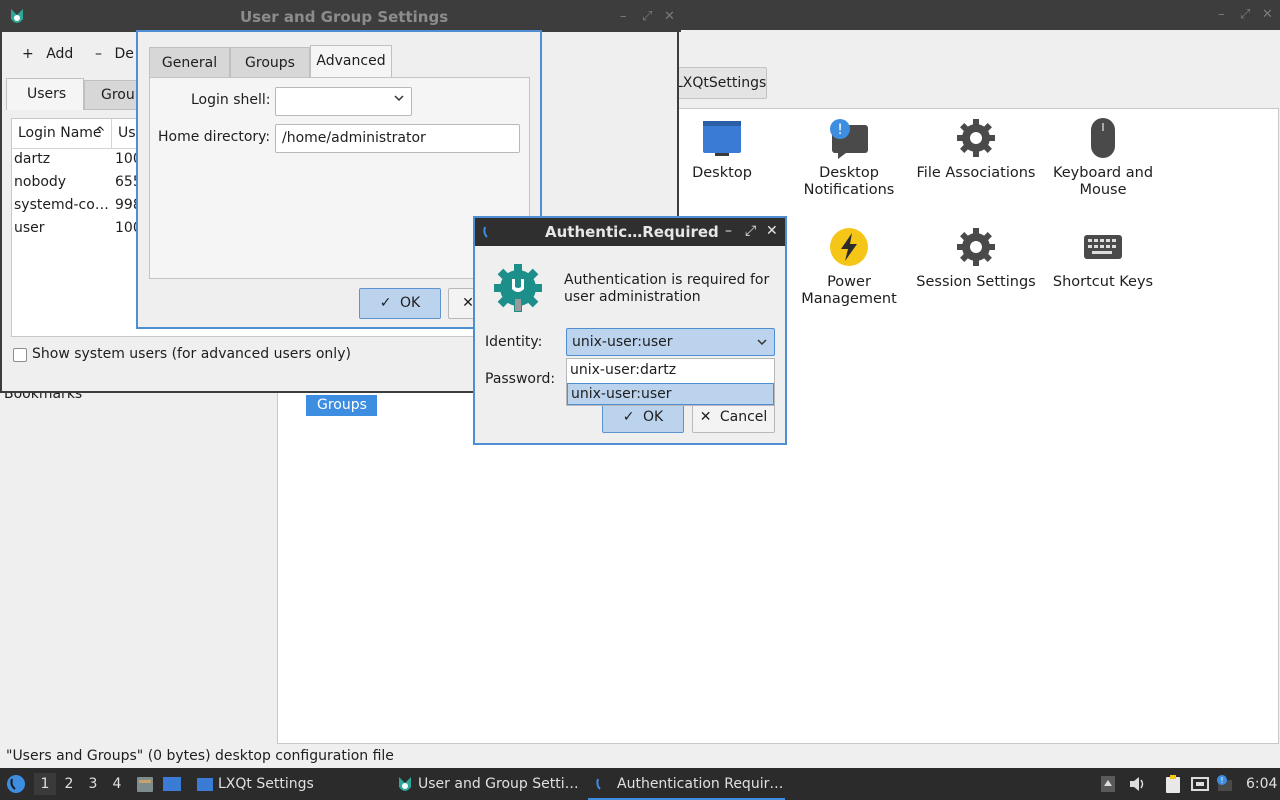 The width and height of the screenshot is (1280, 800). I want to click on password-label: Password:, so click(520, 379).